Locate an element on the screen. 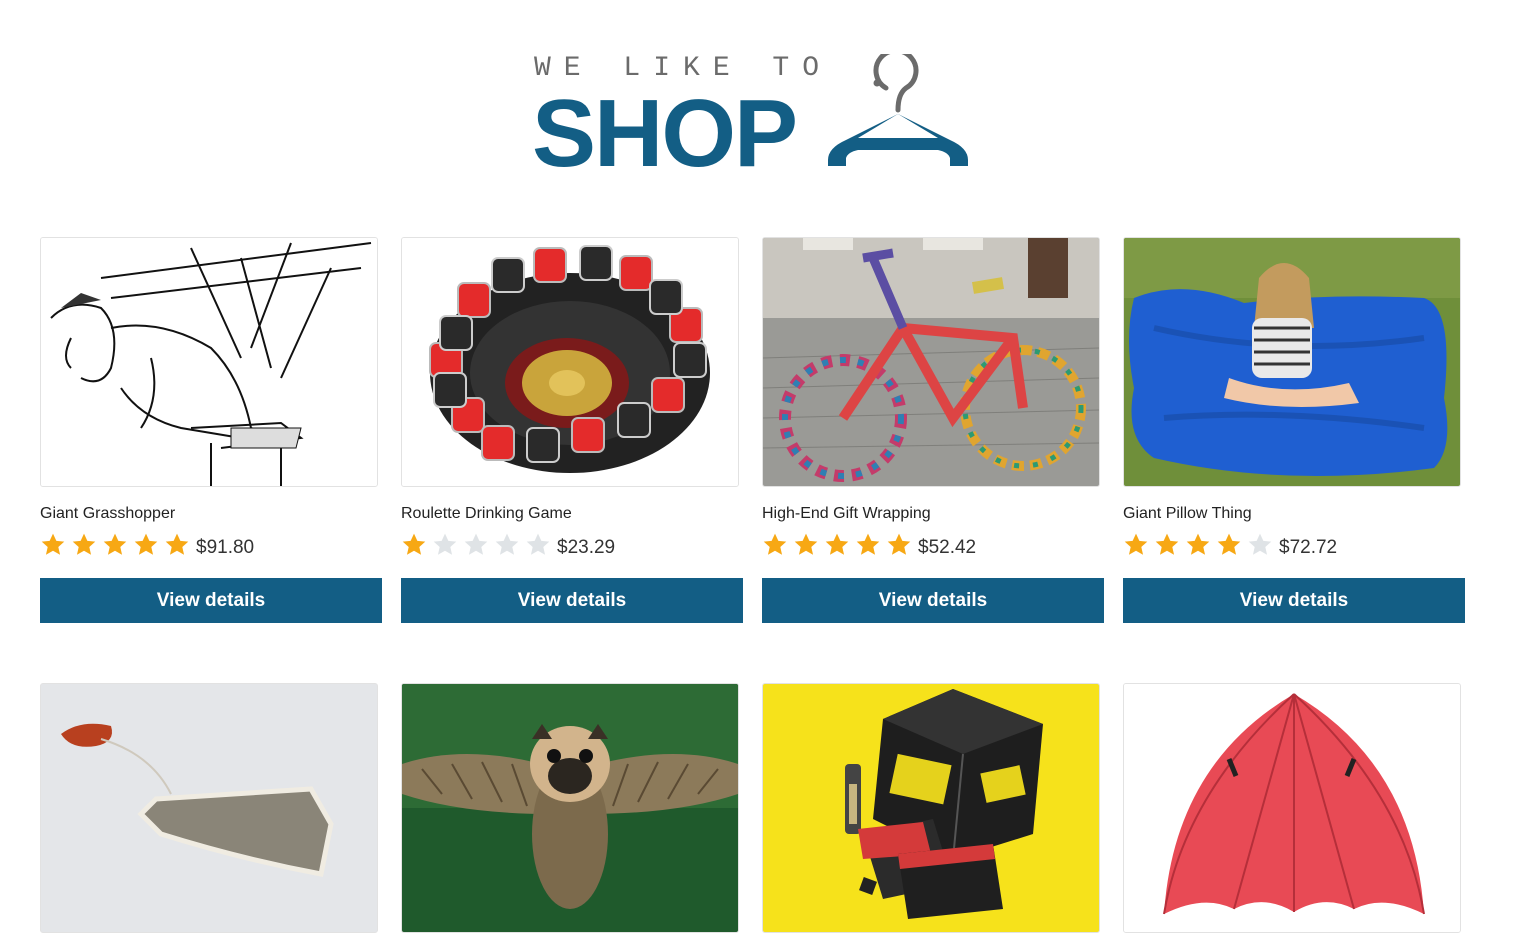 Image resolution: width=1539 pixels, height=933 pixels. grasshopper-illustration is located at coordinates (209, 362).